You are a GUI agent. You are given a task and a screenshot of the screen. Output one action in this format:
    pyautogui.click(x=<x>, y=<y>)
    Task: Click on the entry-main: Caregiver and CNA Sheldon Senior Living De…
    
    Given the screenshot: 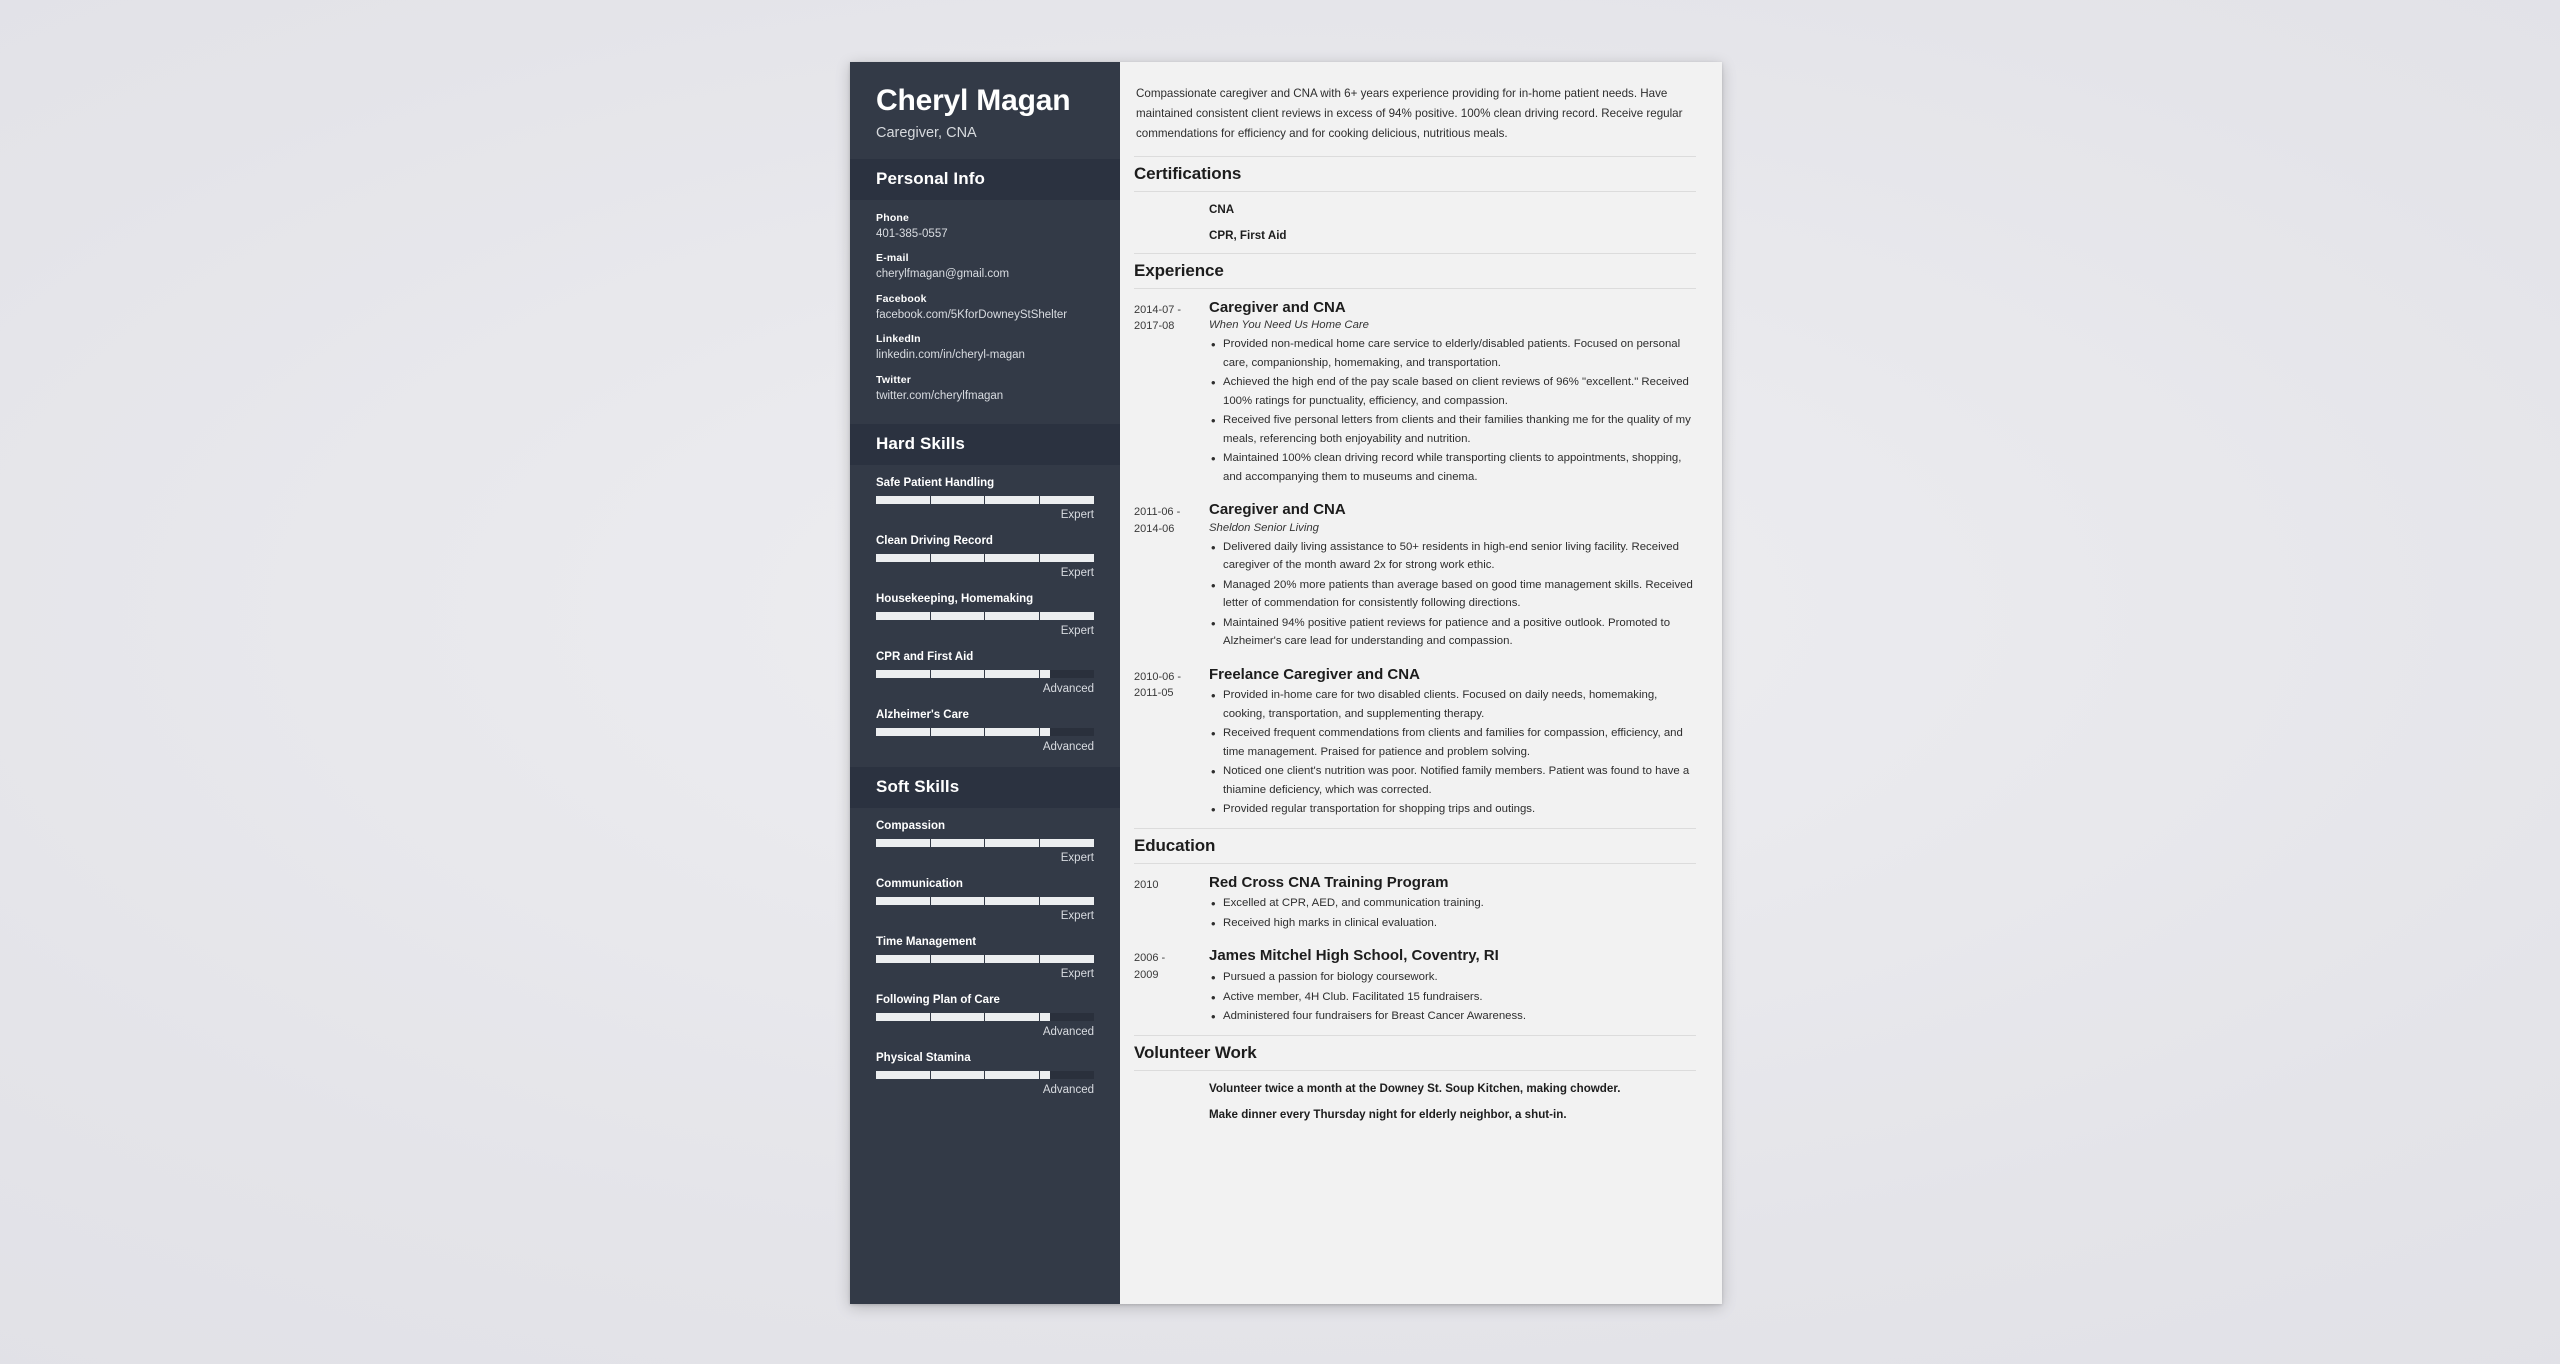 What is the action you would take?
    pyautogui.click(x=1452, y=576)
    